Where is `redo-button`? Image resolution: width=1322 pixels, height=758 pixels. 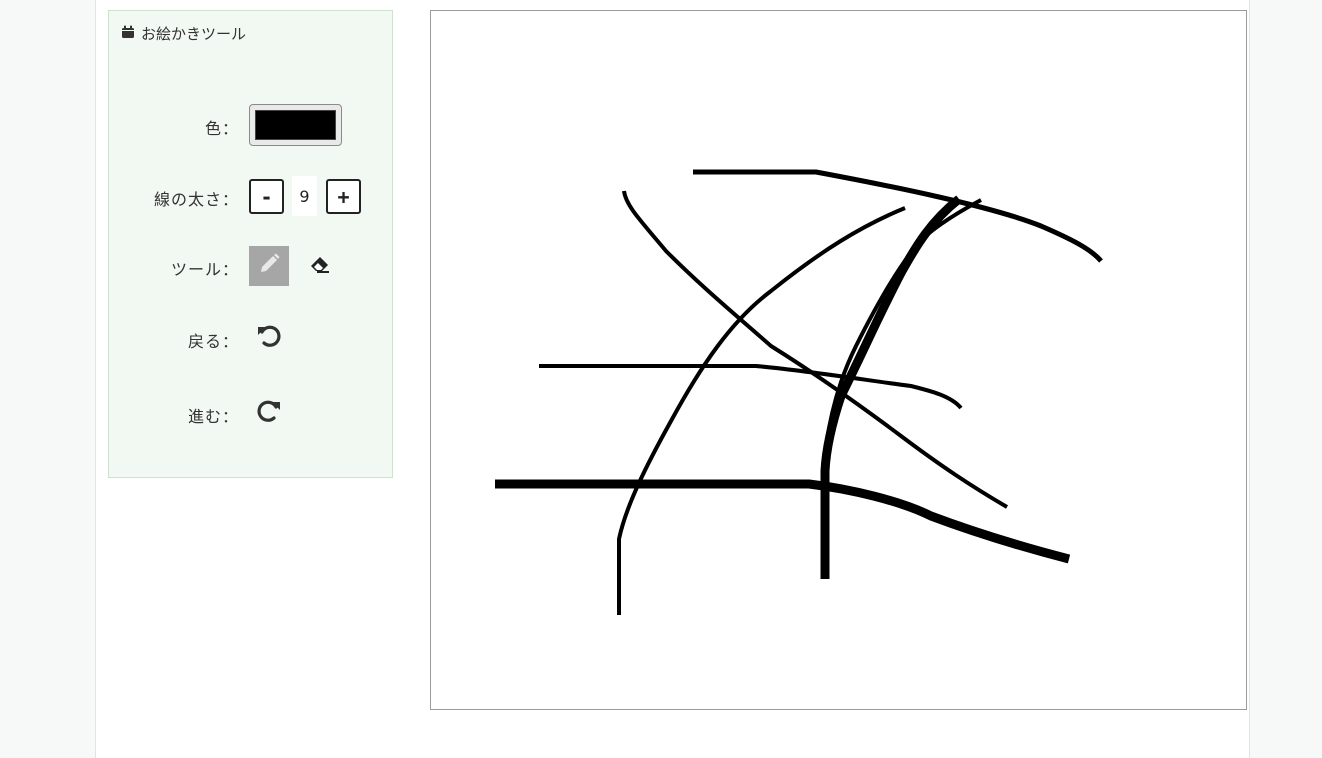
redo-button is located at coordinates (269, 413).